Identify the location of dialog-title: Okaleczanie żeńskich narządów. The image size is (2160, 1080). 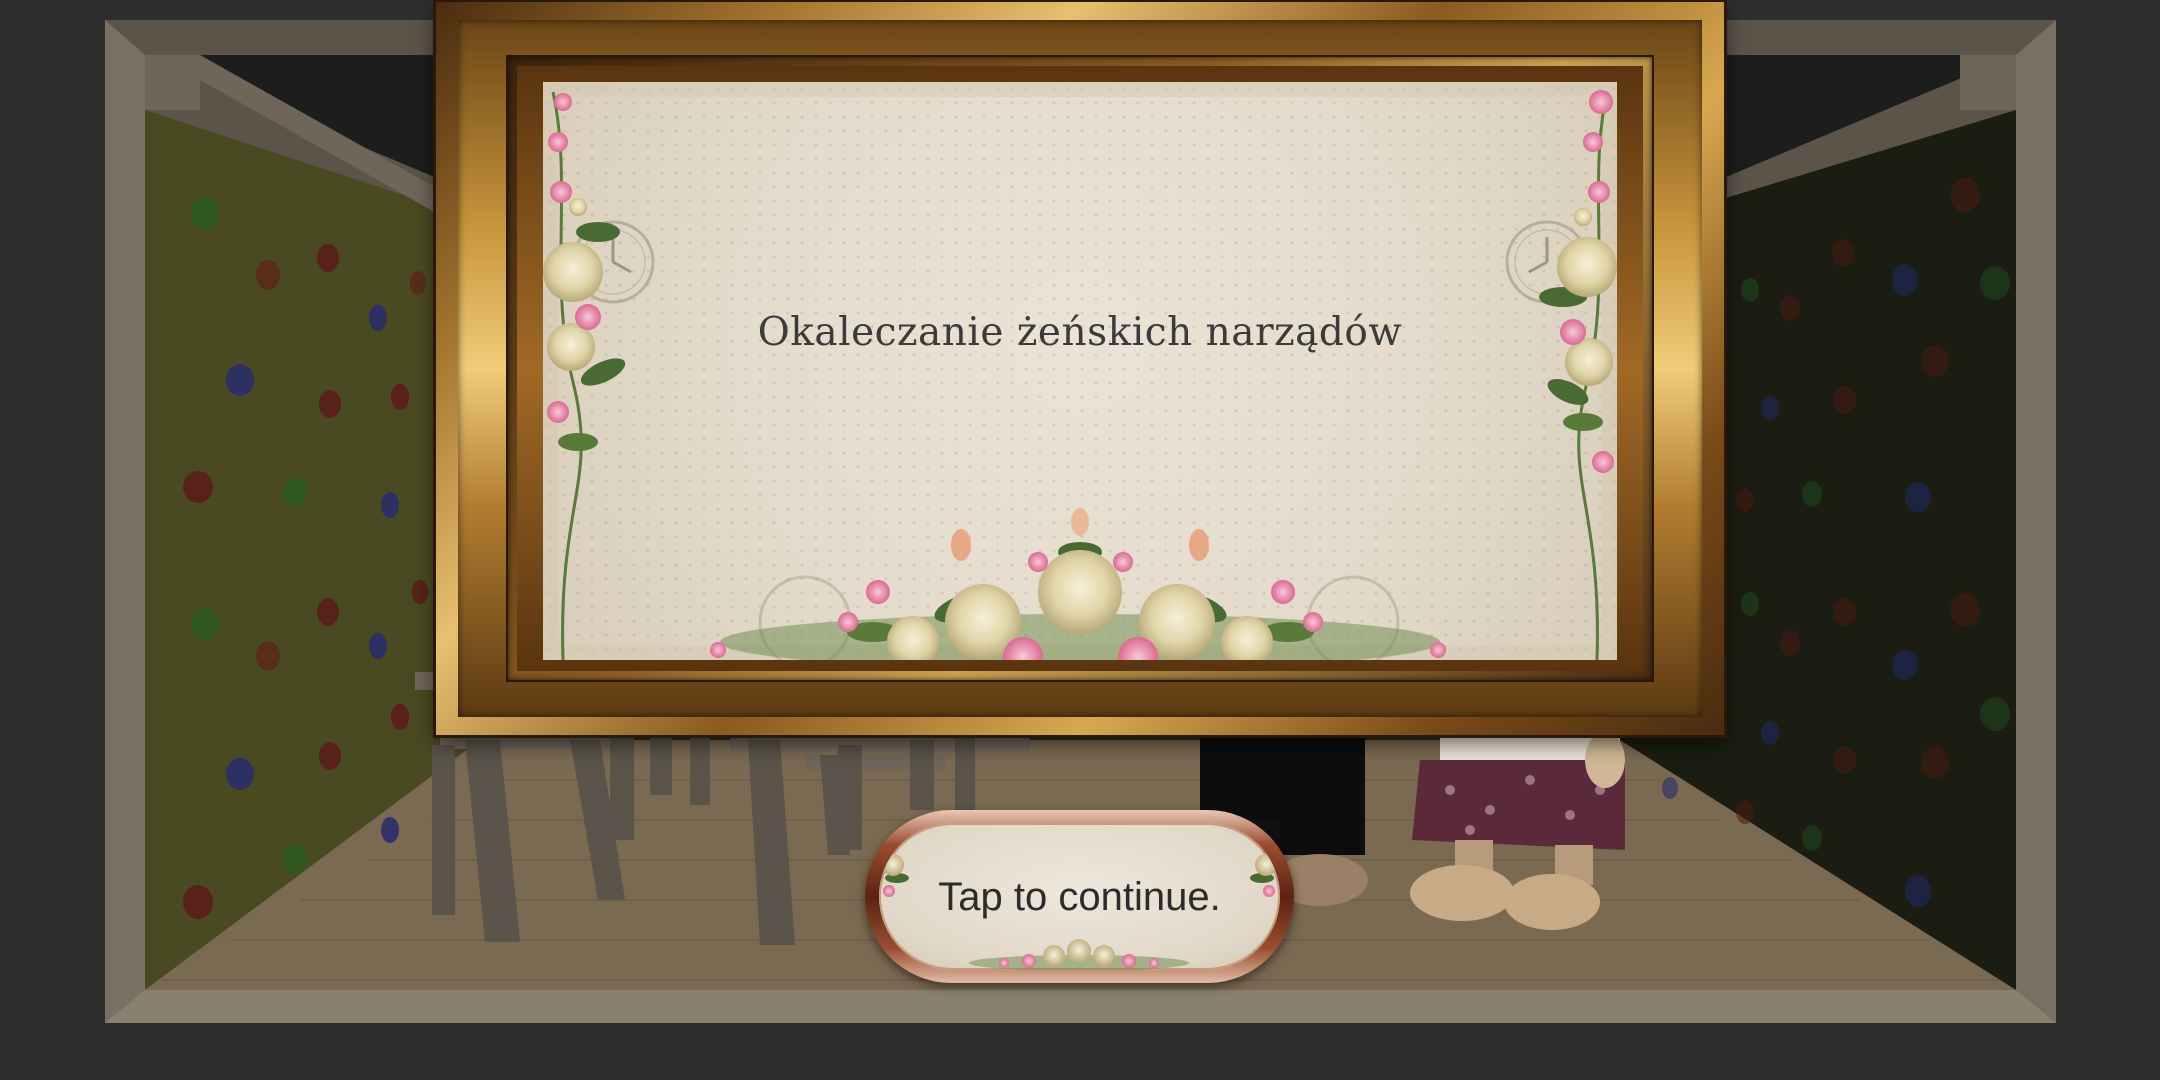
(1080, 332).